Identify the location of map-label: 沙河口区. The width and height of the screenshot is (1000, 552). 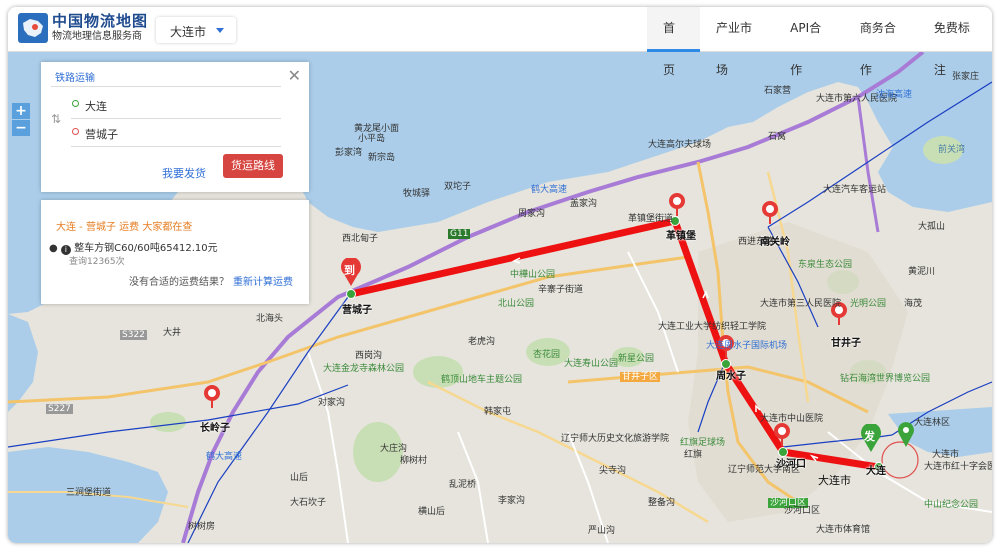
(802, 511).